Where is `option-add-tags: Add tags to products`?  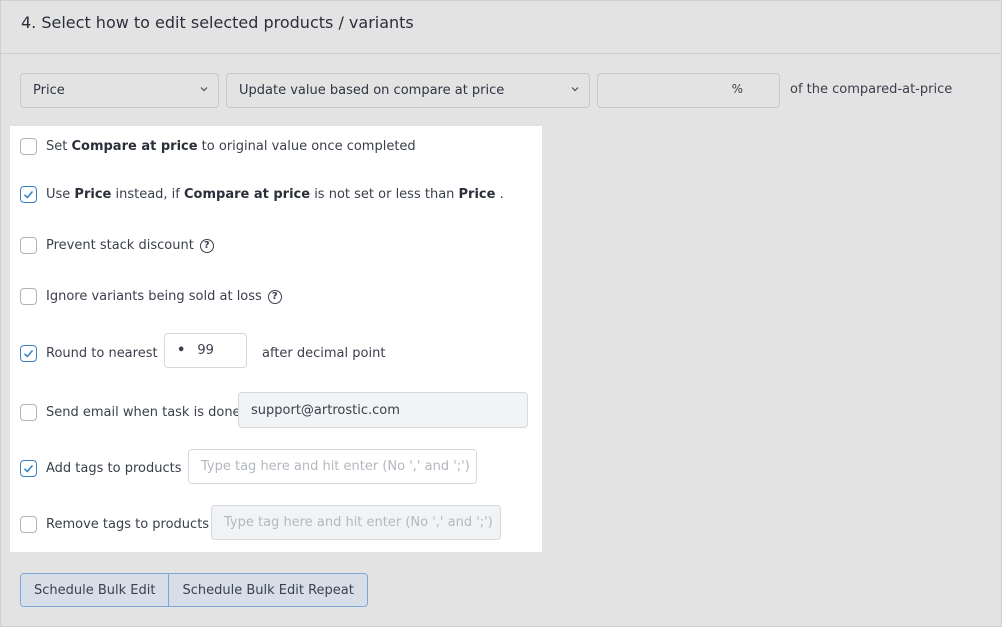
option-add-tags: Add tags to products is located at coordinates (100, 468).